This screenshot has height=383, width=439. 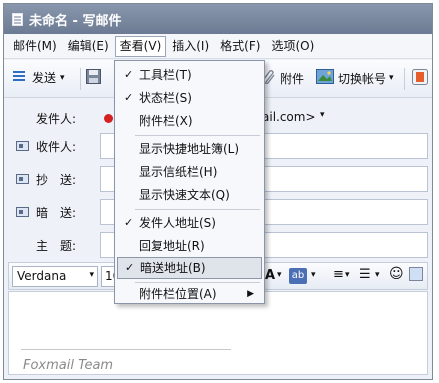 I want to click on menu-item-stationery-bar: 显示信纸栏(H), so click(x=189, y=172).